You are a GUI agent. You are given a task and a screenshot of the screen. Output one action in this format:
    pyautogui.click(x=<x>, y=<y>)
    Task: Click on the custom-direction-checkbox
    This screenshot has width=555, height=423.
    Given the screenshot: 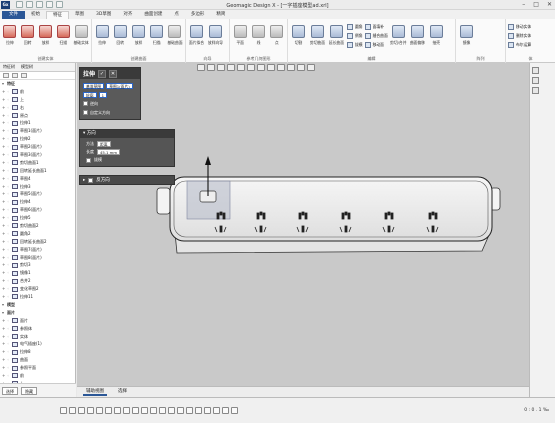 What is the action you would take?
    pyautogui.click(x=85, y=112)
    